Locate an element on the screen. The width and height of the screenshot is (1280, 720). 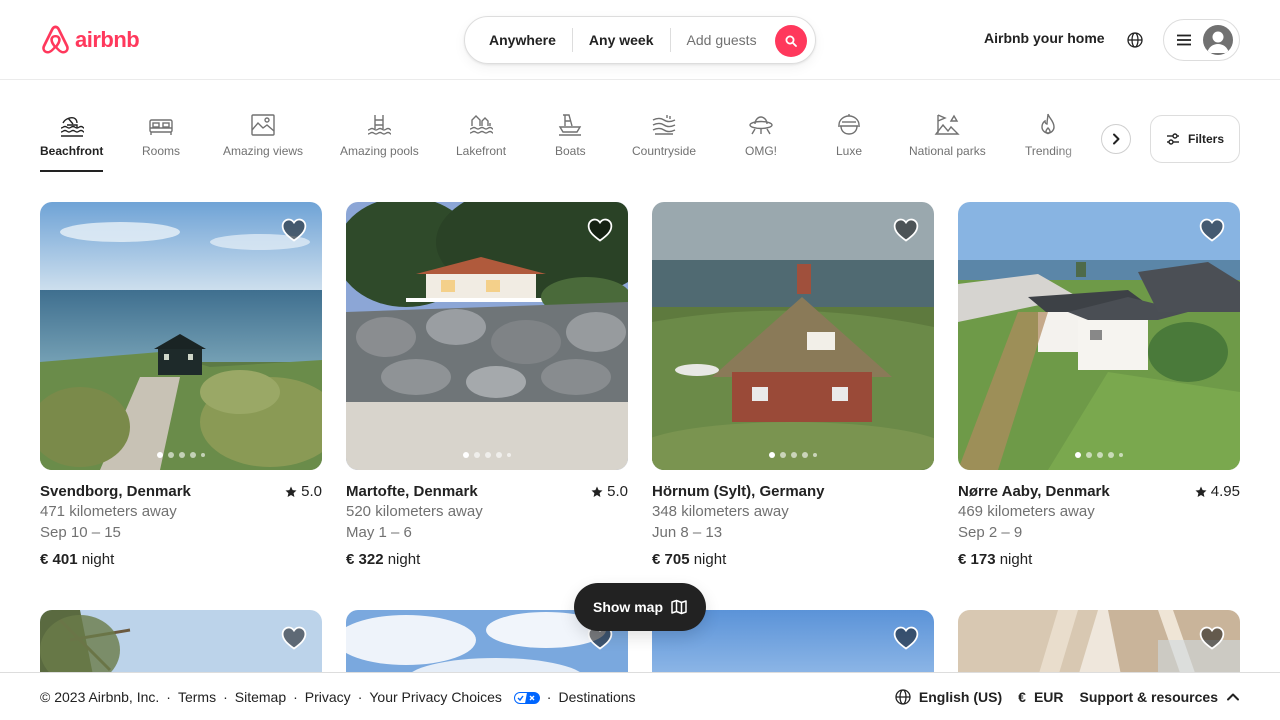
airbnb-wordmark: airbnb is located at coordinates (107, 39).